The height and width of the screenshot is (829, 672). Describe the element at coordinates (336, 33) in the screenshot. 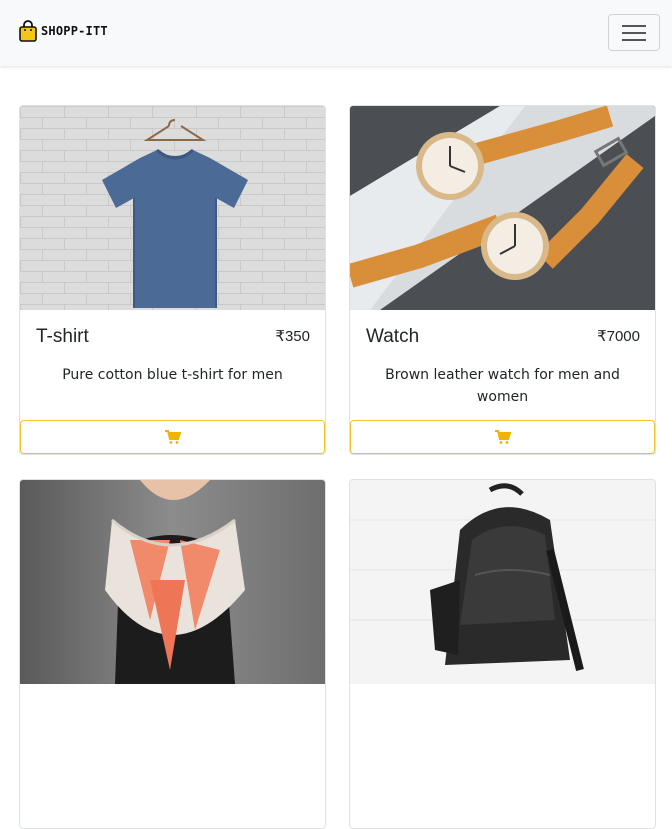

I see `navbar: SHOPP-ITT` at that location.